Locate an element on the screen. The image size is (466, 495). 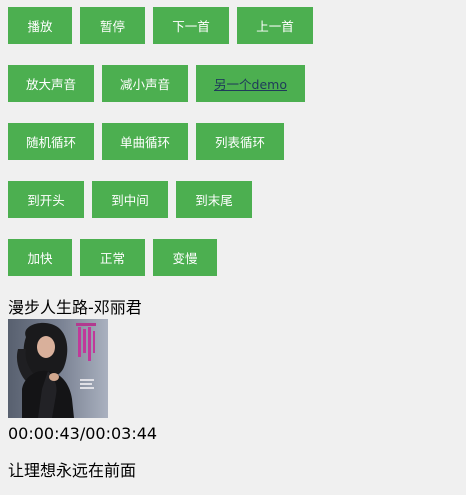
speed-normal-button: 正常 is located at coordinates (112, 257).